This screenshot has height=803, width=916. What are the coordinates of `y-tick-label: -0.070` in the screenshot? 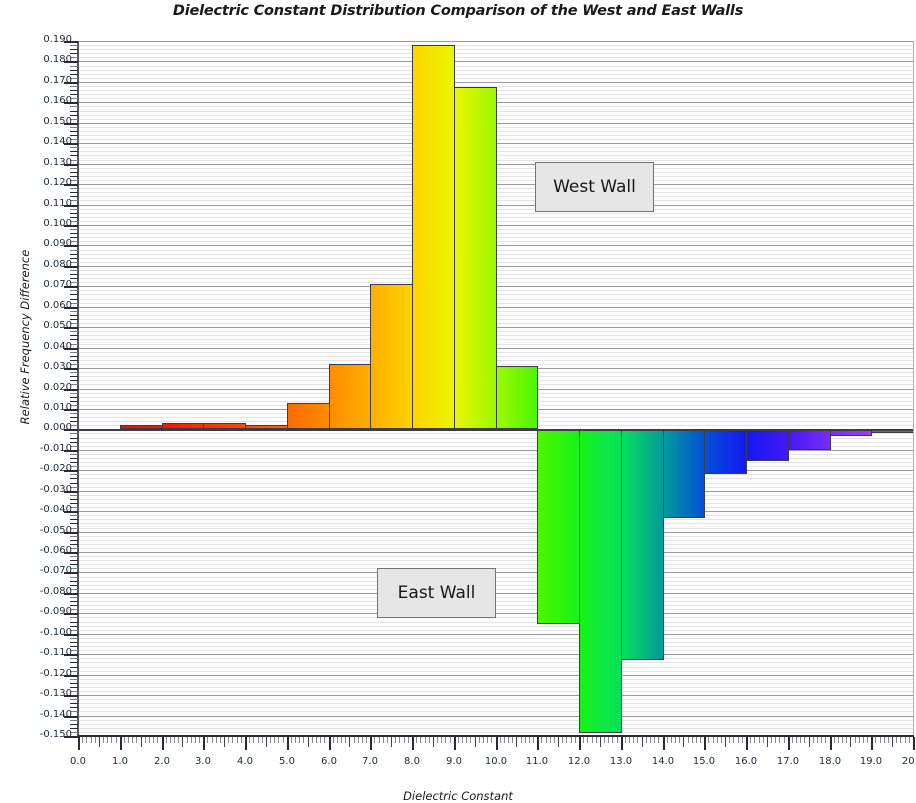 It's located at (55, 570).